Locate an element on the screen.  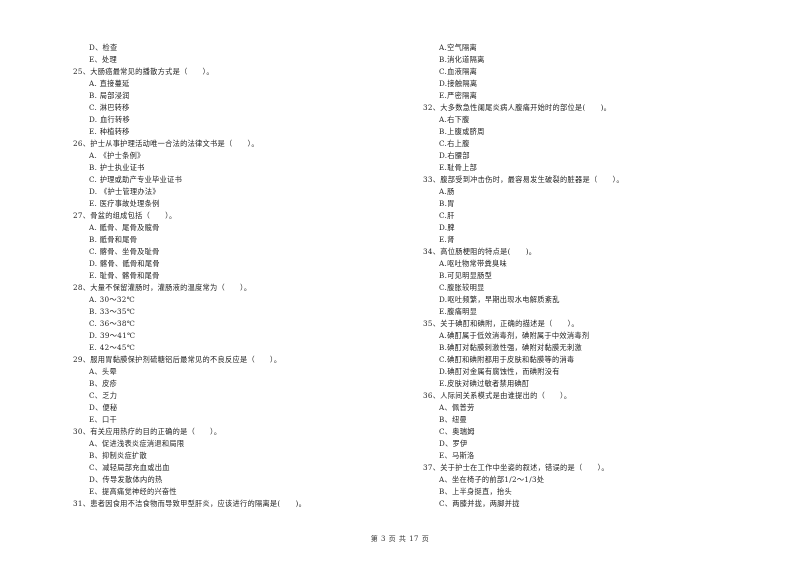
answer-option: C.碘酊和碘附都用于皮肤和黏膜等的消毒 is located at coordinates (507, 359).